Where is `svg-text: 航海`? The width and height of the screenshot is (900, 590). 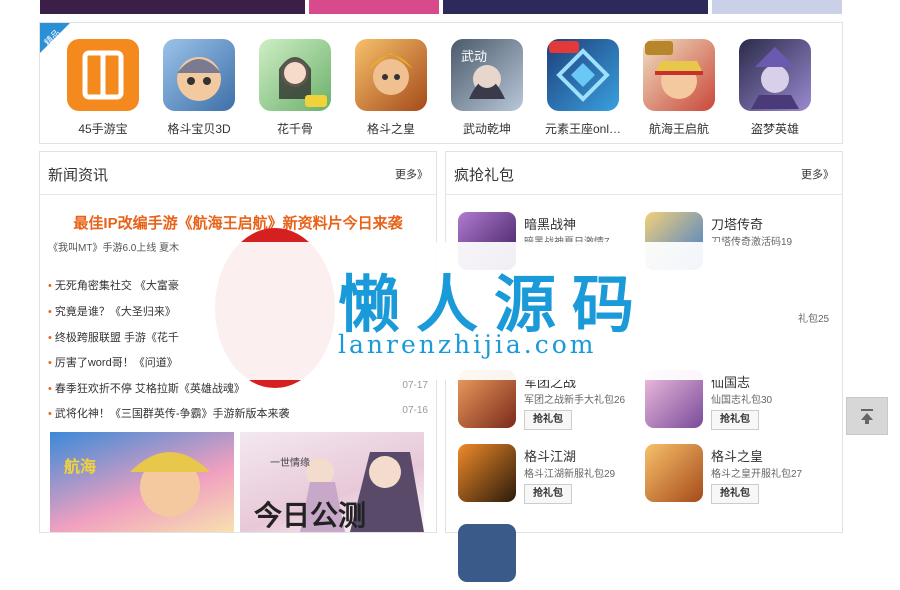 svg-text: 航海 is located at coordinates (80, 466).